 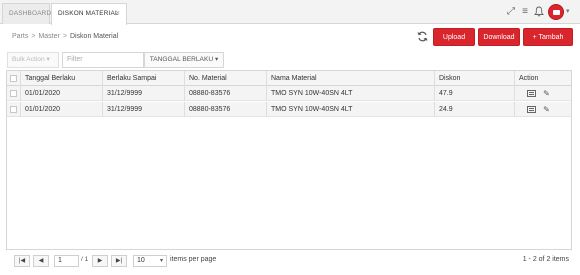 What do you see at coordinates (475, 78) in the screenshot?
I see `column-header: Diskon` at bounding box center [475, 78].